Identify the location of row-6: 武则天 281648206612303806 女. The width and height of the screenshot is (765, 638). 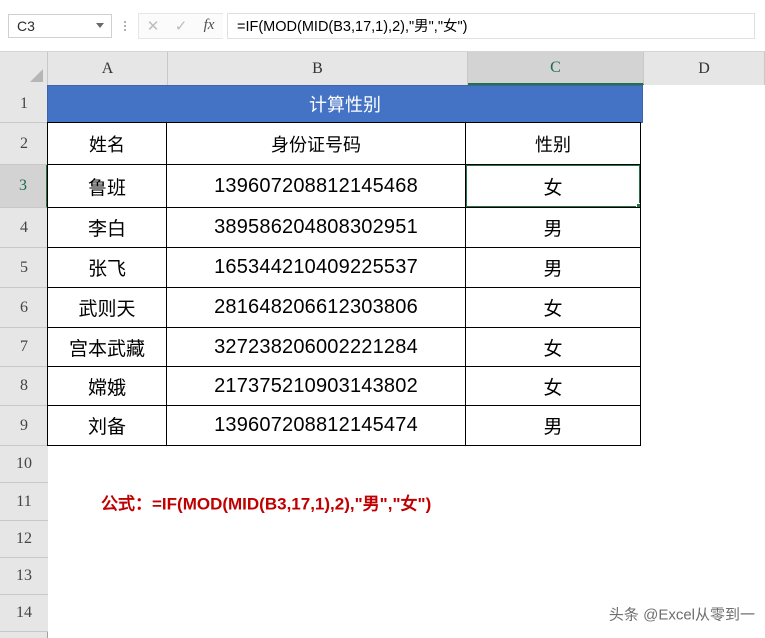
(406, 307).